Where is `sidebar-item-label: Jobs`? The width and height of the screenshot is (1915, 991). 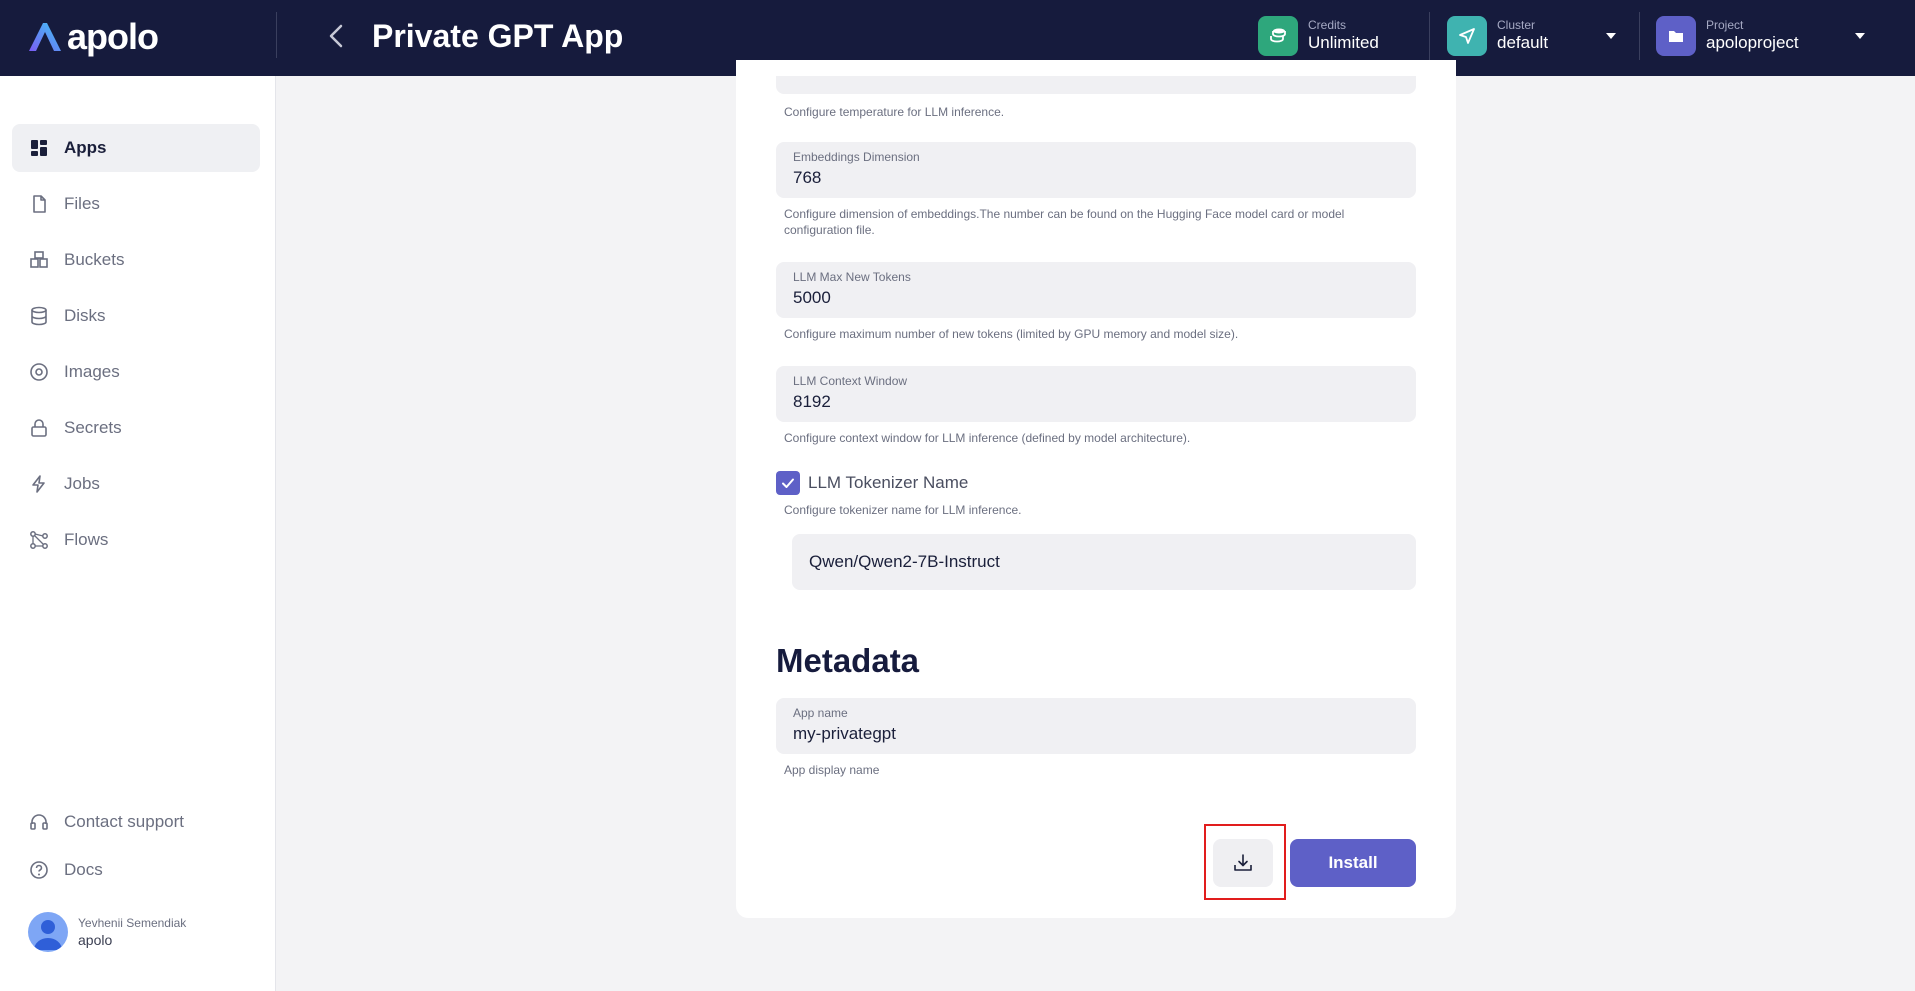 sidebar-item-label: Jobs is located at coordinates (82, 483).